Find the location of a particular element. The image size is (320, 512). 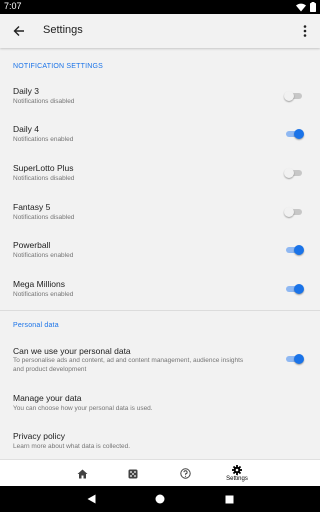

pref-title: Daily 4 is located at coordinates (26, 129).